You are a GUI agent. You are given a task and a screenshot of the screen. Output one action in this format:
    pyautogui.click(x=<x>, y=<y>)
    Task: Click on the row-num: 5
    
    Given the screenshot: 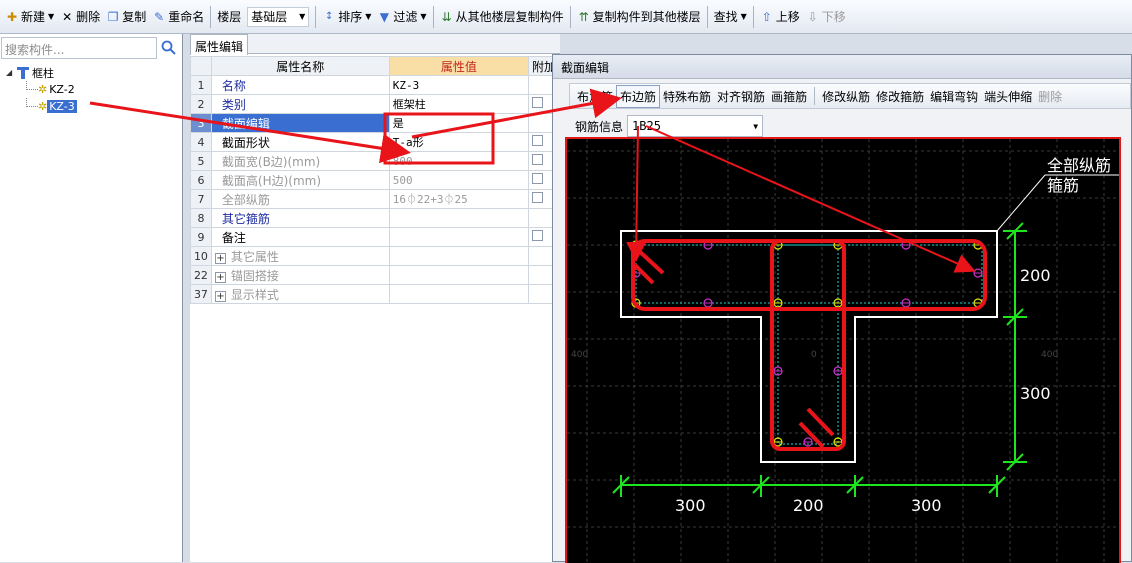 What is the action you would take?
    pyautogui.click(x=201, y=161)
    